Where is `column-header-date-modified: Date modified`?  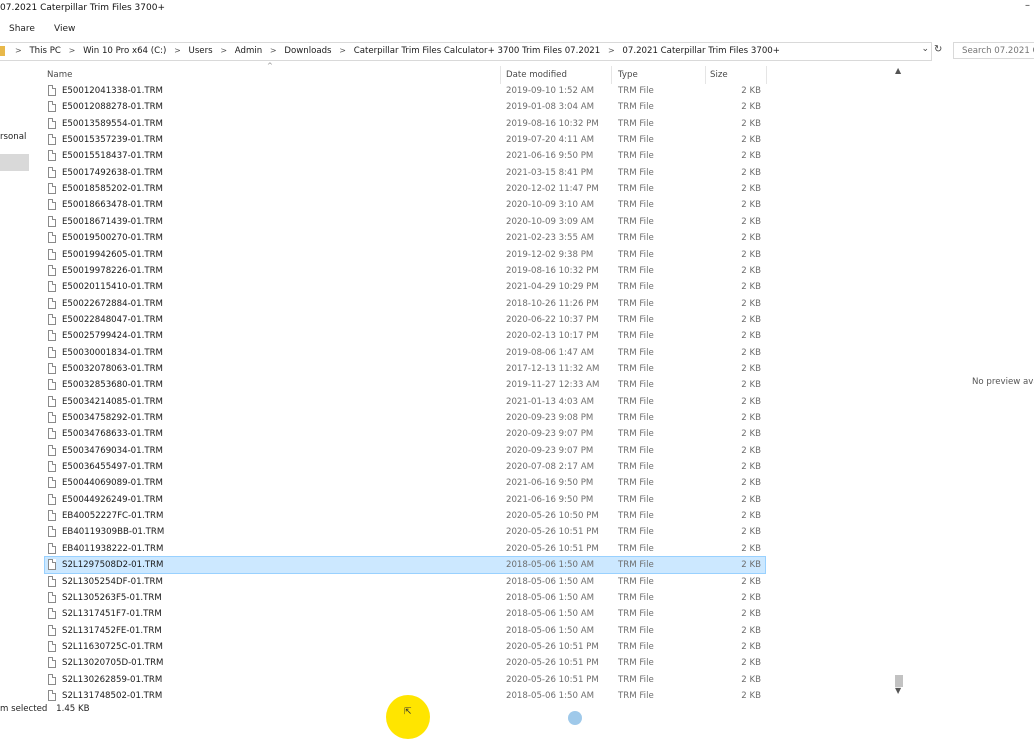
column-header-date-modified: Date modified is located at coordinates (536, 75).